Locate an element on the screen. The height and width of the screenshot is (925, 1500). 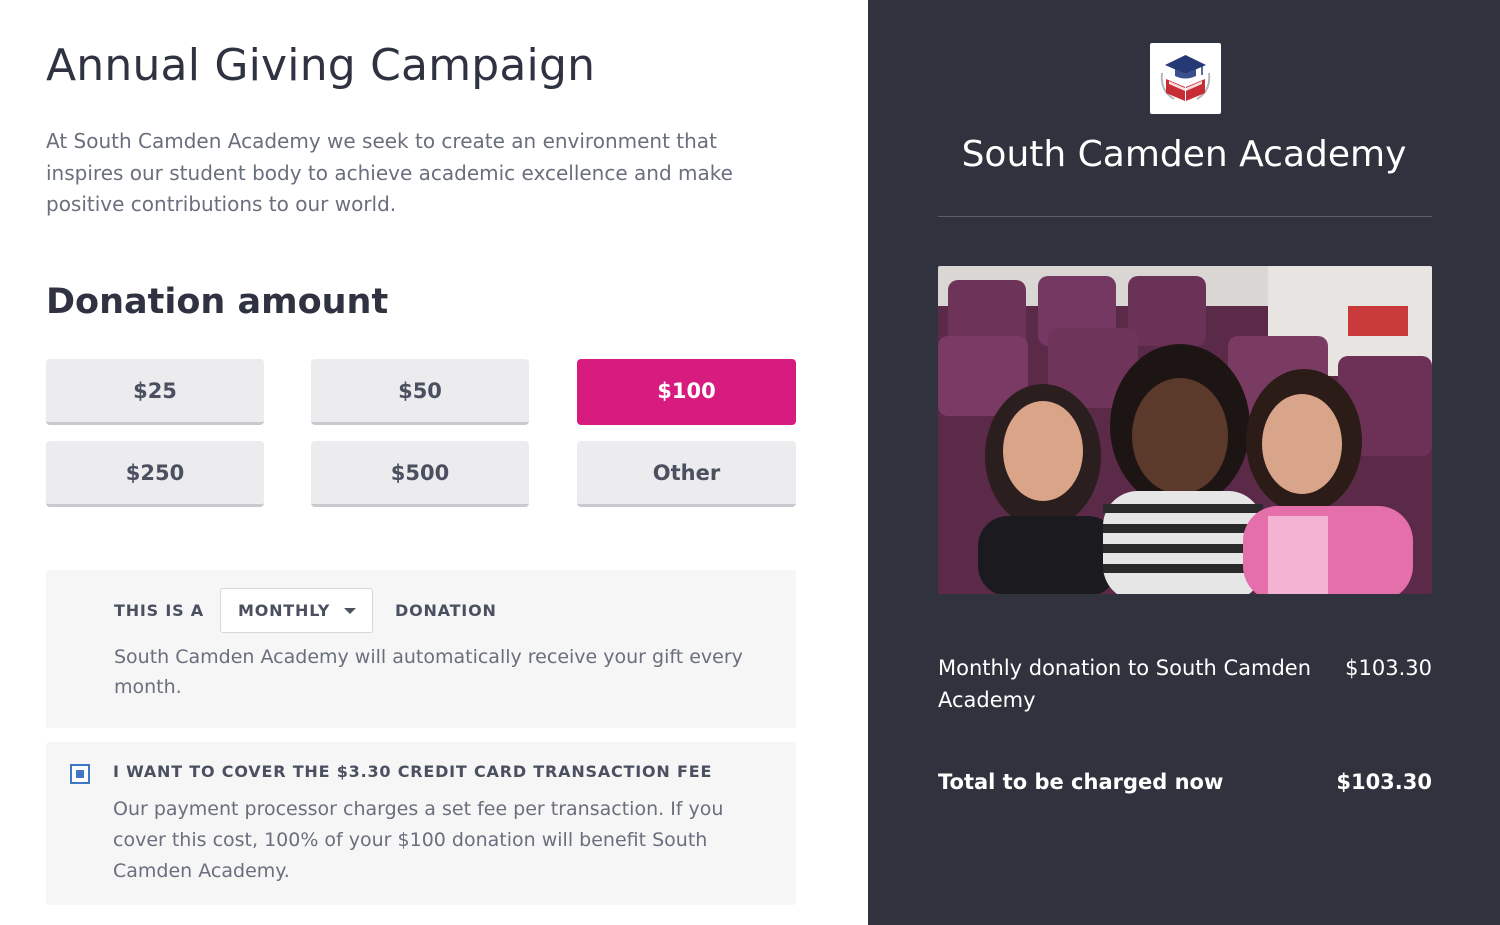
frequency-row: THIS IS A MONTHLY DONATION is located at coordinates (305, 610).